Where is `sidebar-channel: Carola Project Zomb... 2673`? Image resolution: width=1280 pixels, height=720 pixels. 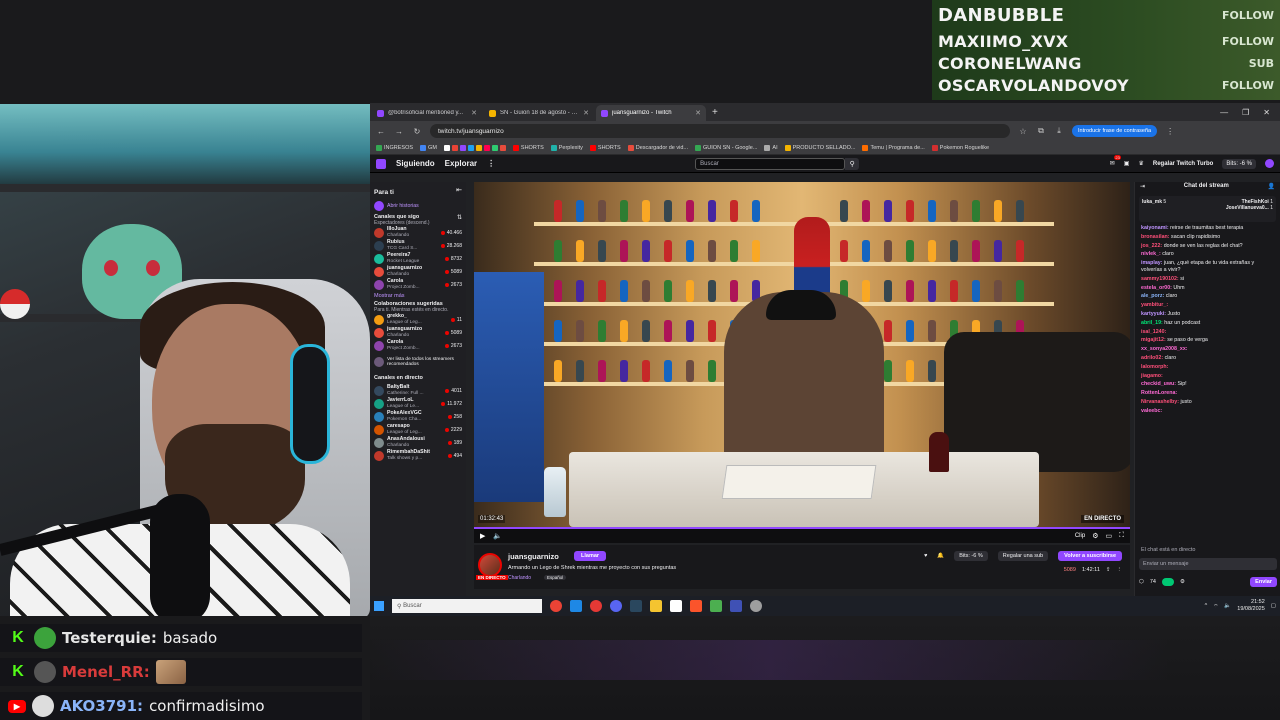 sidebar-channel: Carola Project Zomb... 2673 is located at coordinates (418, 345).